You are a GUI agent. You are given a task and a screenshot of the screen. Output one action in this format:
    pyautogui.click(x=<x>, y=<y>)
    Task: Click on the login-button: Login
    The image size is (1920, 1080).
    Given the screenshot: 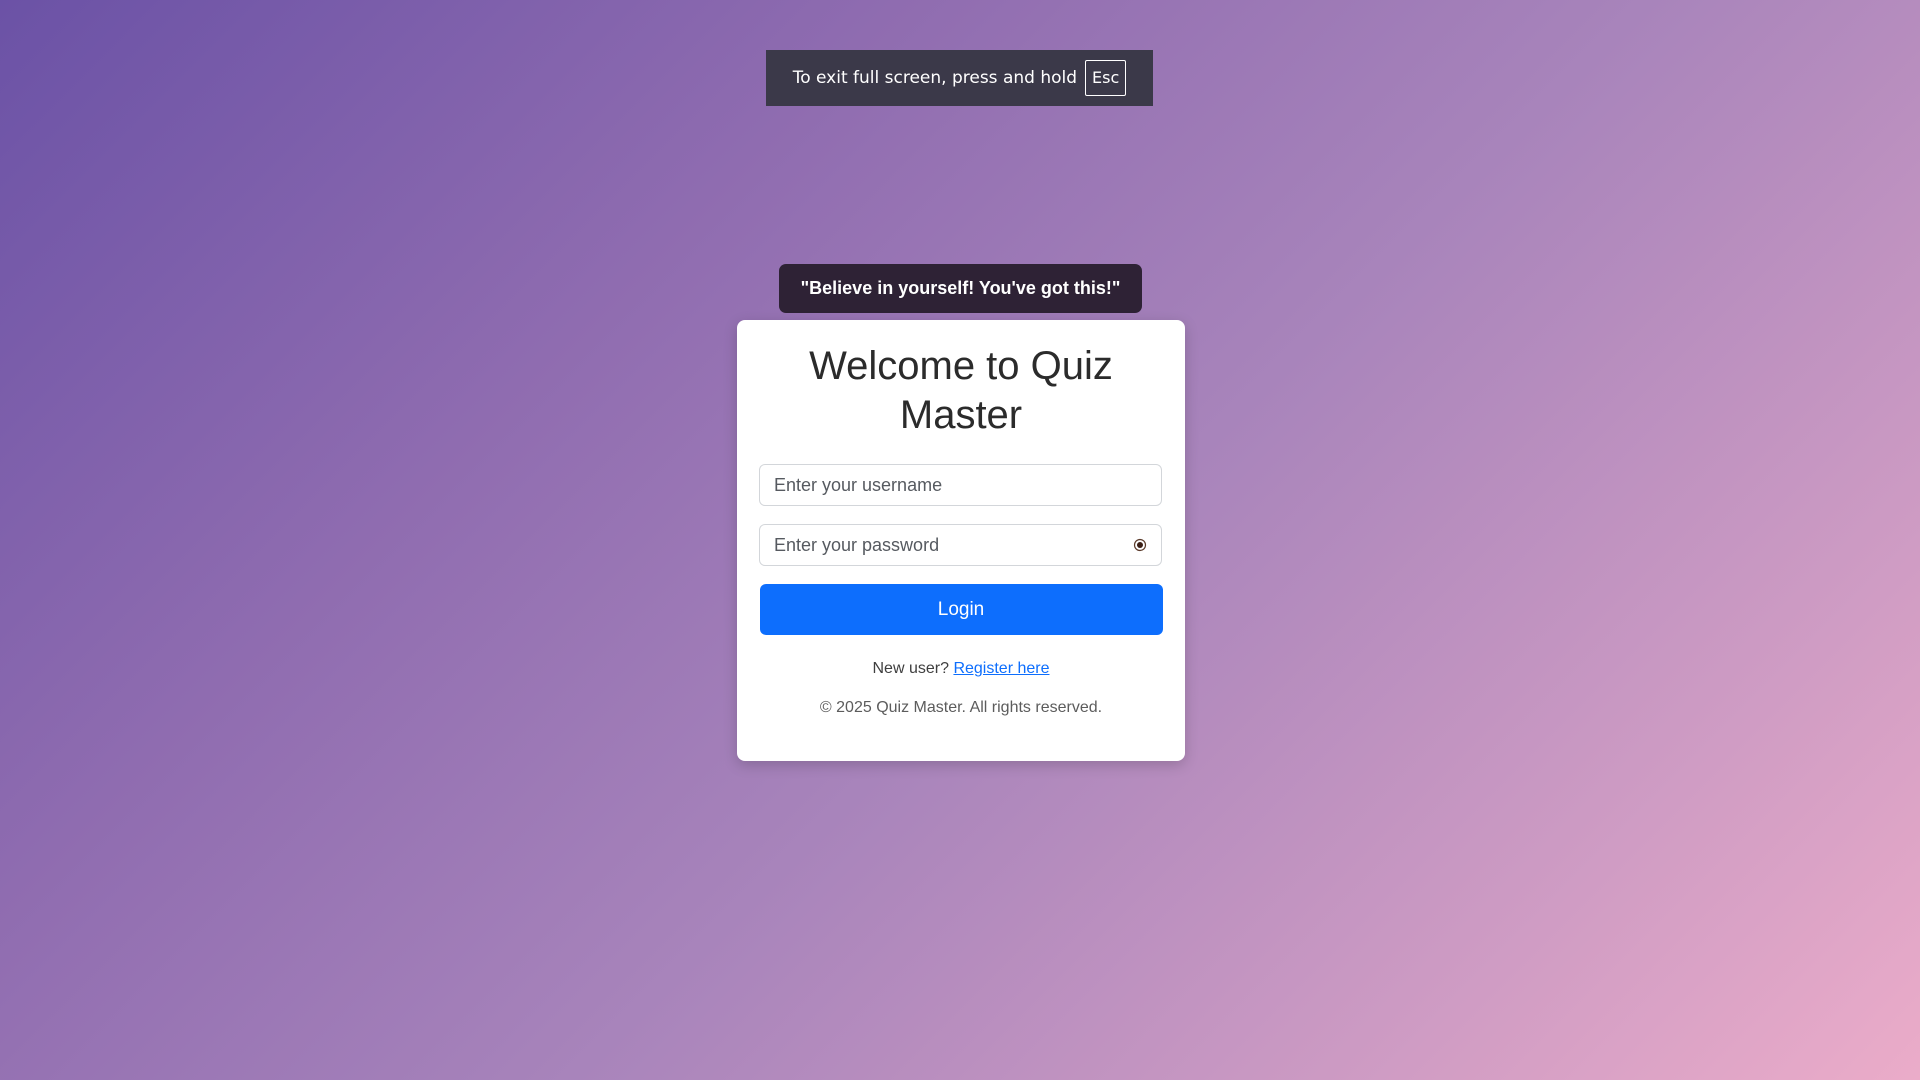 What is the action you would take?
    pyautogui.click(x=961, y=609)
    